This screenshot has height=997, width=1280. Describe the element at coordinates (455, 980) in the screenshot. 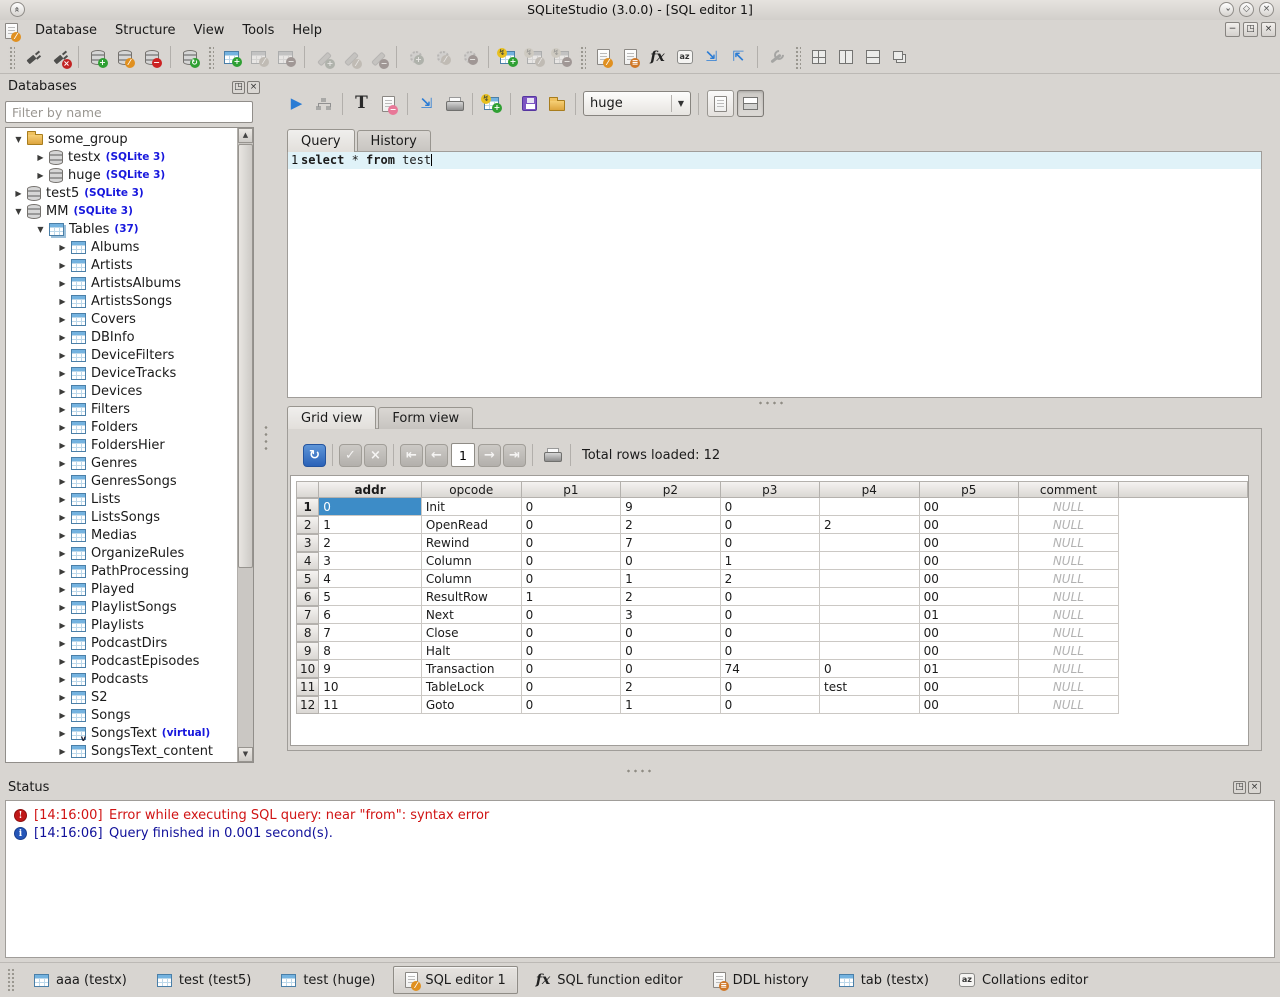

I see `taskbar-button-sql-editor-1: ⁄ SQL editor 1` at that location.